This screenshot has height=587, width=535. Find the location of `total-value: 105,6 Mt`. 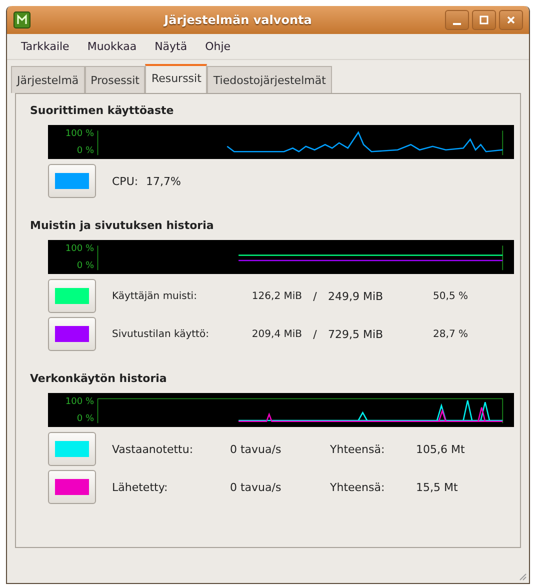

total-value: 105,6 Mt is located at coordinates (441, 449).